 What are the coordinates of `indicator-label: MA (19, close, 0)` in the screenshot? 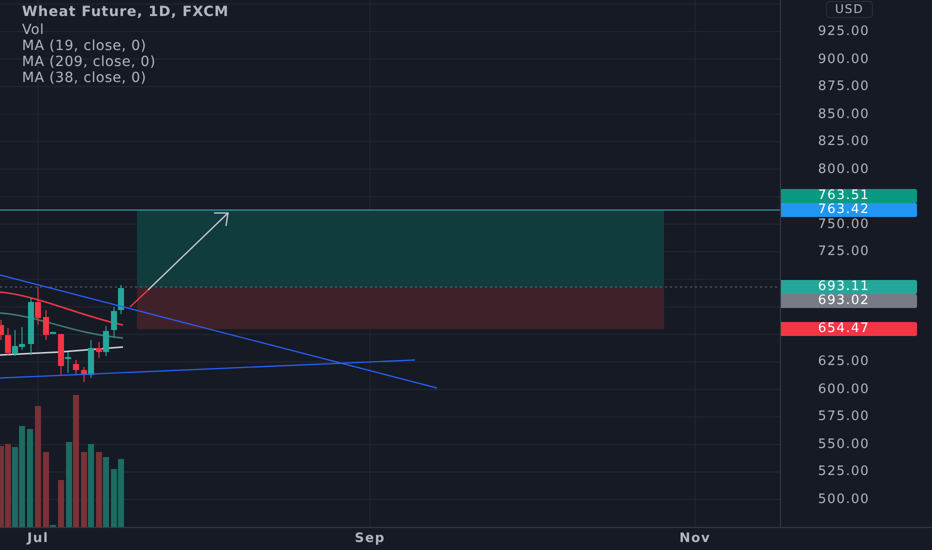 It's located at (125, 46).